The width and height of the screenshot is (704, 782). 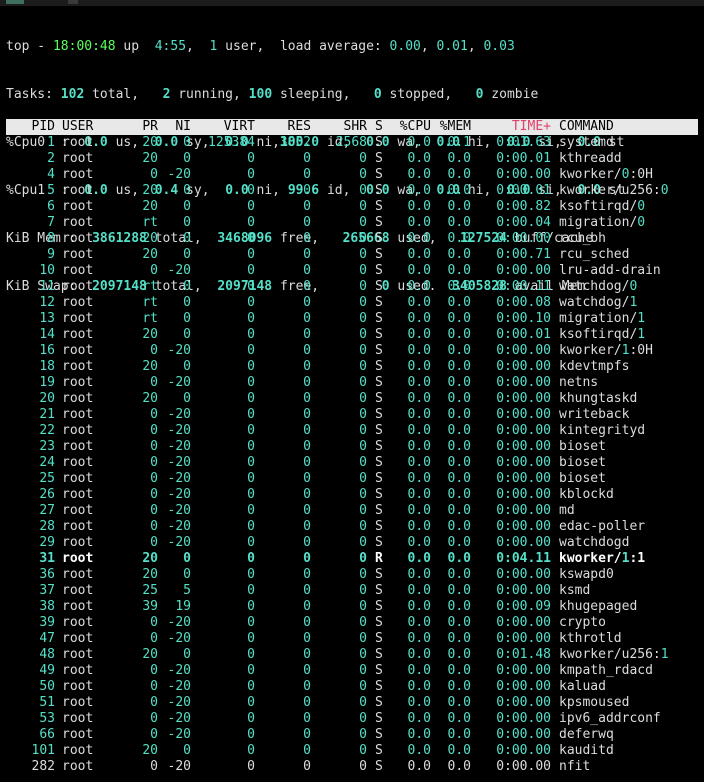 I want to click on process-row: 48 root 20 0 0 0 0 S 0.0 0.0 0:01.48 kworker/u256:1, so click(x=352, y=655).